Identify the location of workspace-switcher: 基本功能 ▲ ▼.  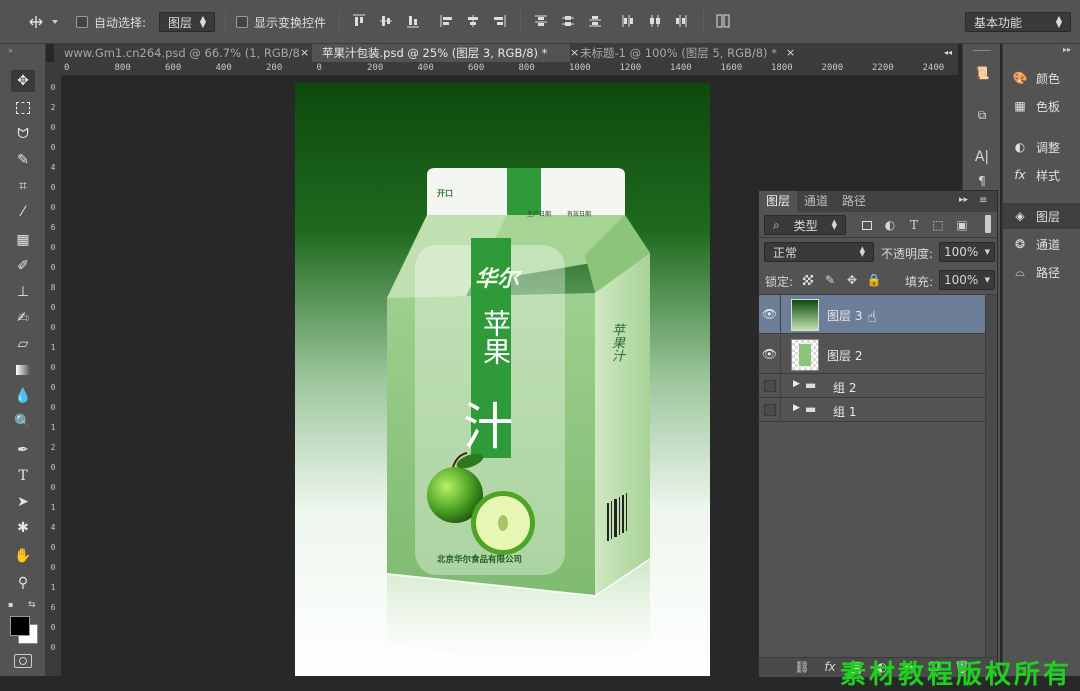
(1018, 22).